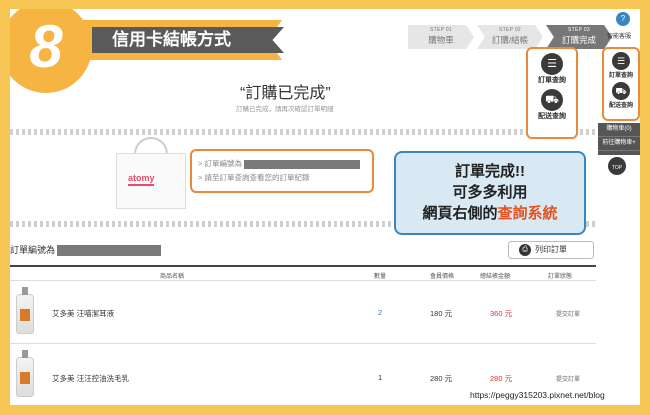  I want to click on order-info-box: > 訂單編號為 > 請至訂單查詢查看您的訂單紀錄, so click(282, 171).